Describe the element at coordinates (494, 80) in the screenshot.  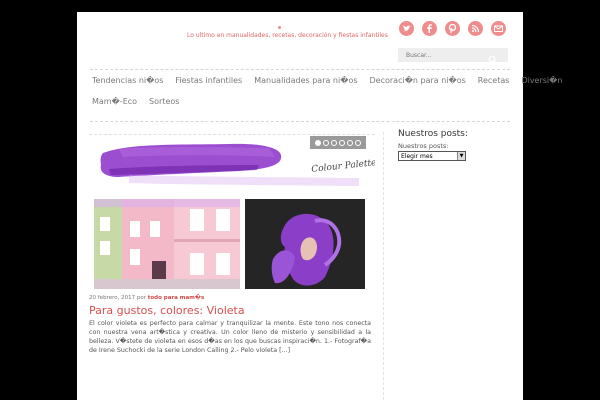
I see `nav-item-recetas: Recetas` at that location.